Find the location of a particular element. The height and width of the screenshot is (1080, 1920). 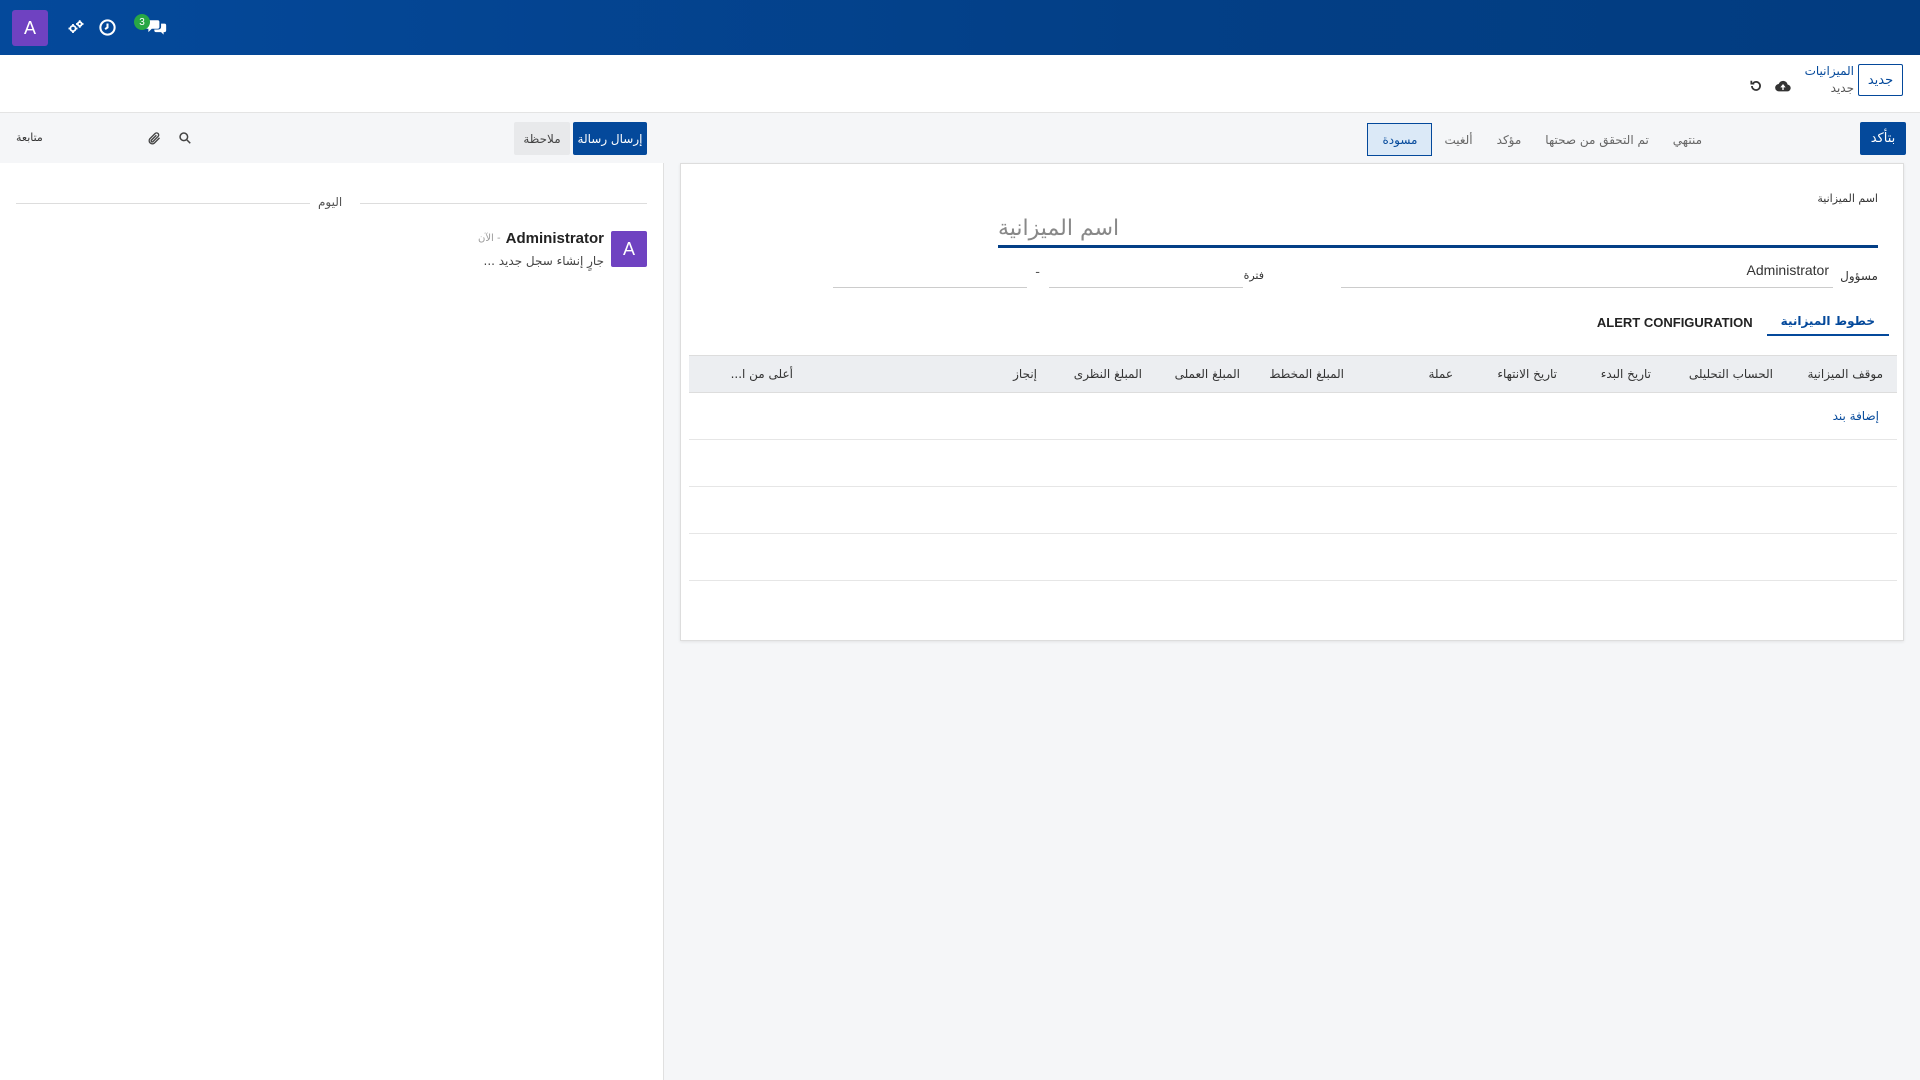

settings-gear-icon is located at coordinates (76, 27).